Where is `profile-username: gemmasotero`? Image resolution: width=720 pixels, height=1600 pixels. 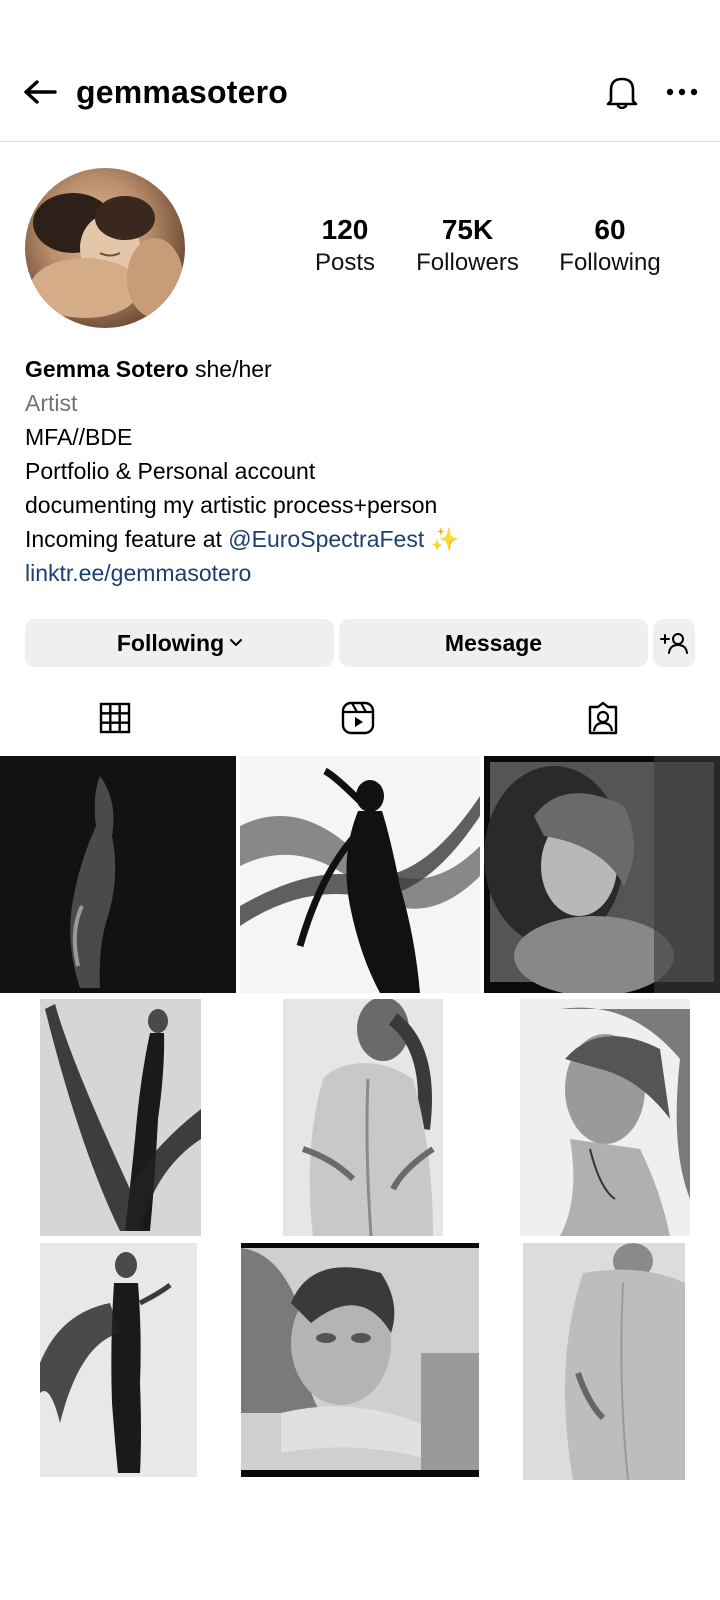 profile-username: gemmasotero is located at coordinates (182, 92).